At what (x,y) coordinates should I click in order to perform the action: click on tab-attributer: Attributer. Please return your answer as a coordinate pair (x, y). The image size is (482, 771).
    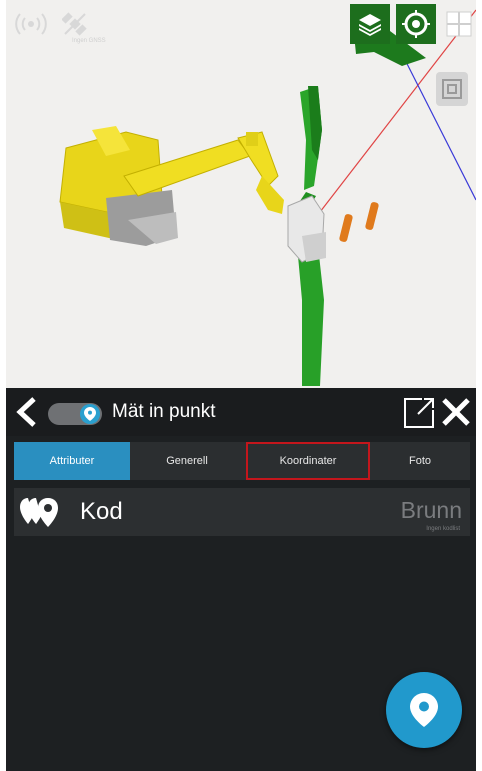
    Looking at the image, I should click on (72, 461).